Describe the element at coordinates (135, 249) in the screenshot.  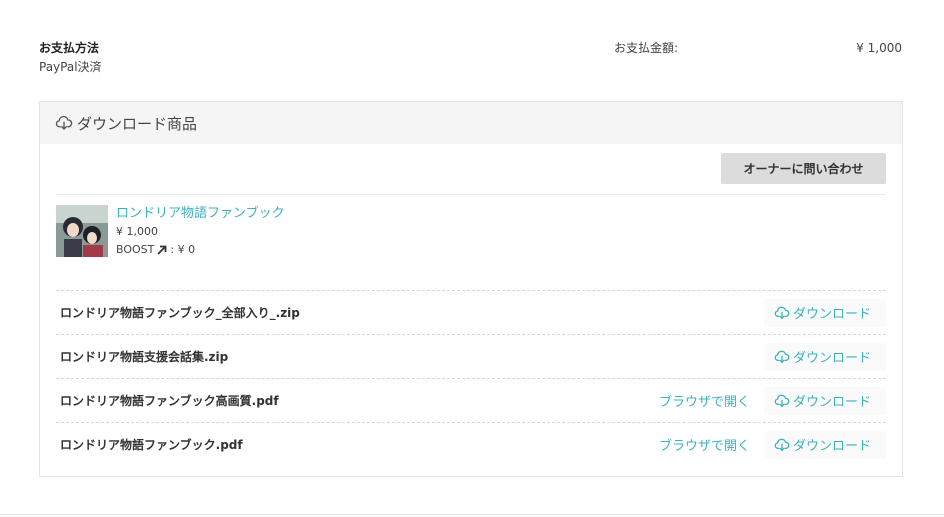
I see `boost-label: BOOST` at that location.